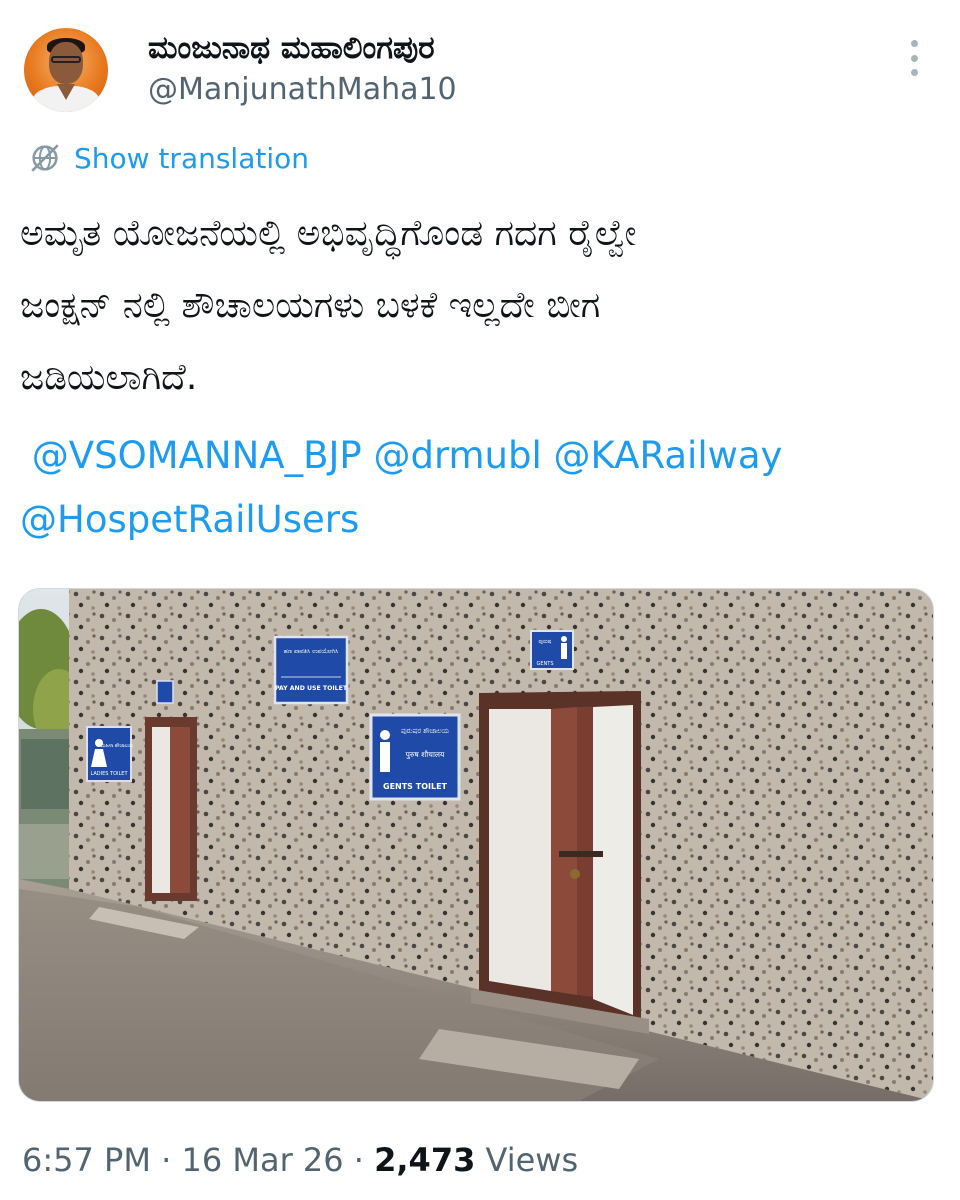 Image resolution: width=960 pixels, height=1200 pixels. I want to click on gents-toilet-sign: ಪುರುಷರ ಶೌಚಾಲಯ पुरुष शौचालय GENTS TOILET, so click(415, 757).